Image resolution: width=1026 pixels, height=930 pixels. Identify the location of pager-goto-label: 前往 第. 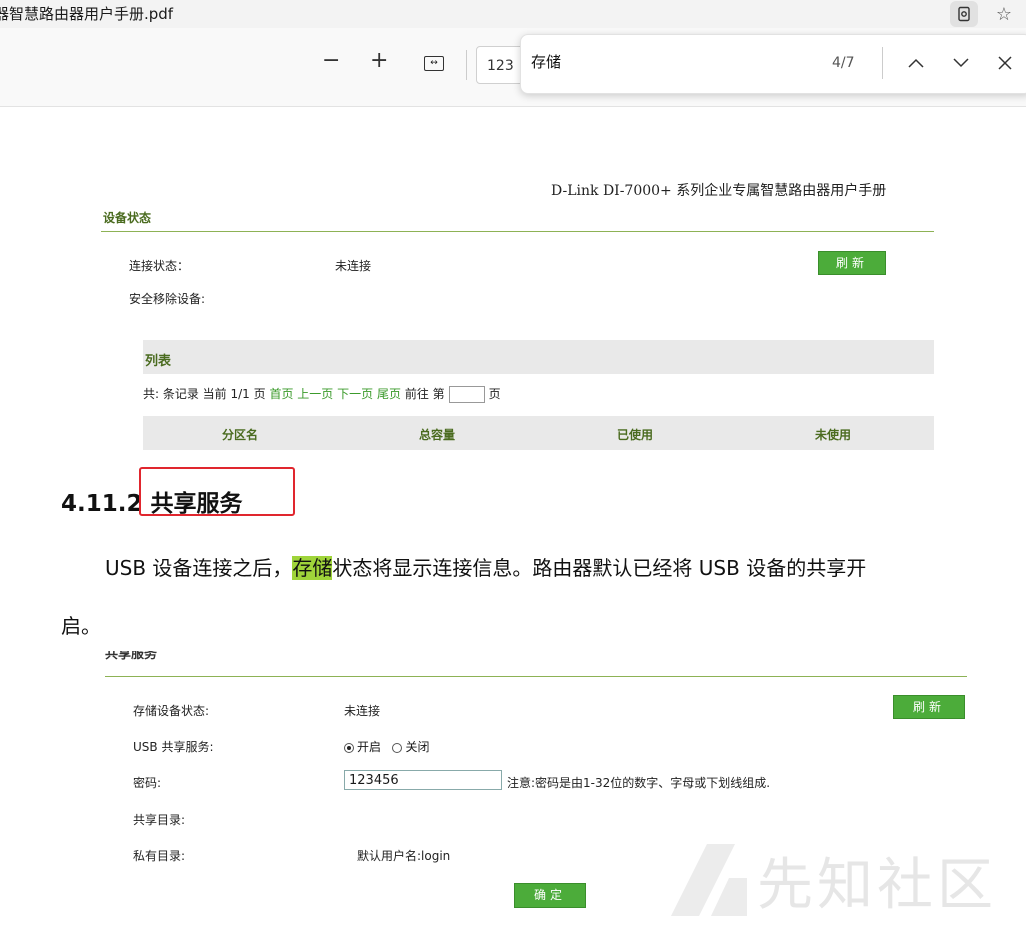
(424, 394).